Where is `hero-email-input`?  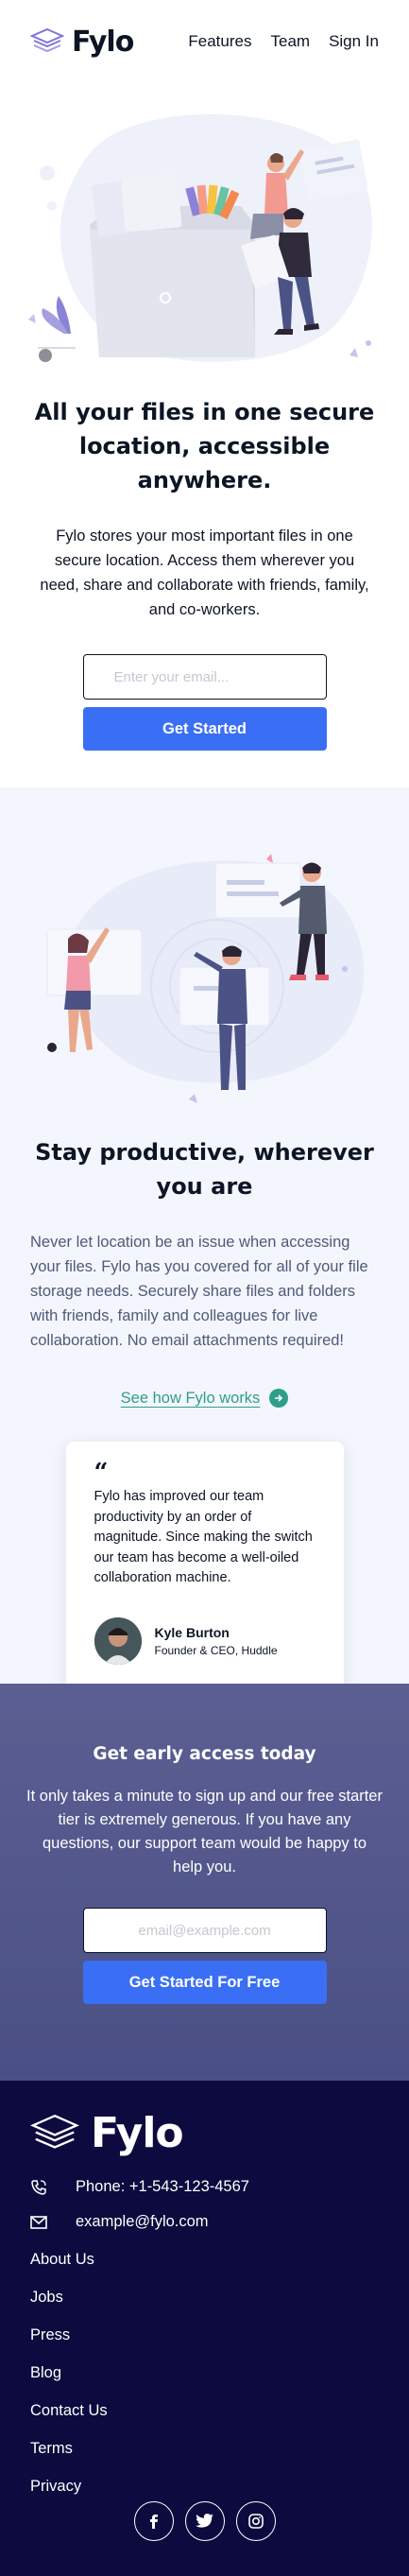 hero-email-input is located at coordinates (204, 677).